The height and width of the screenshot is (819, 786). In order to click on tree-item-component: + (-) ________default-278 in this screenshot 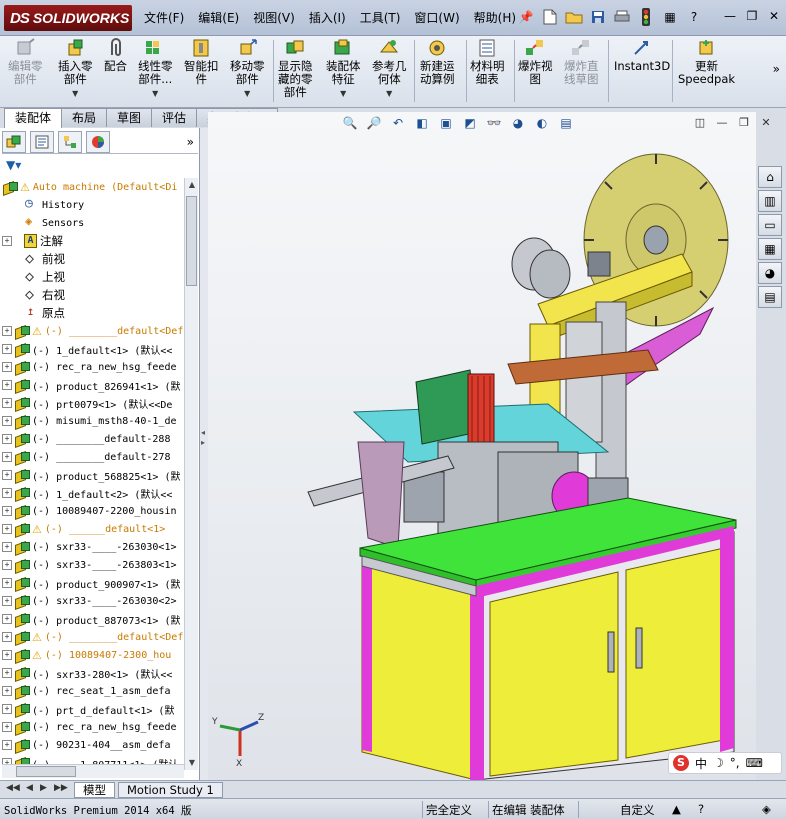, I will do `click(93, 457)`.